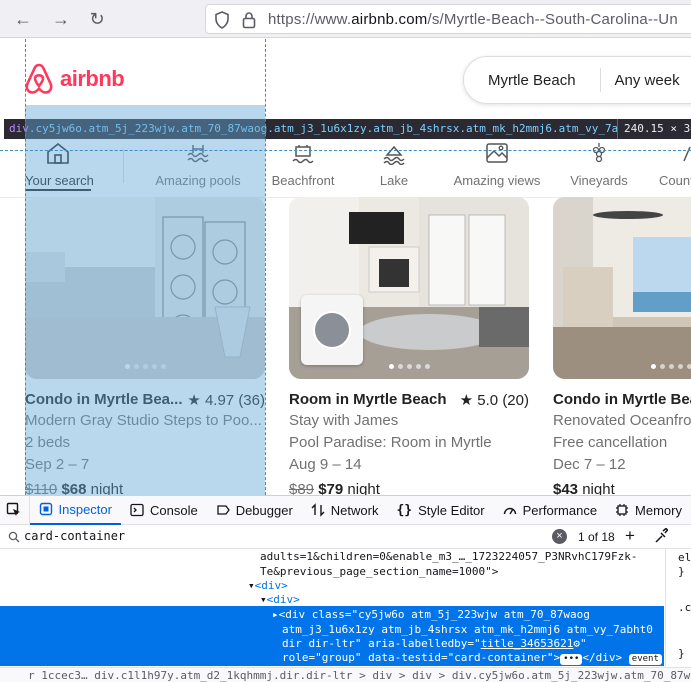 The width and height of the screenshot is (691, 682). What do you see at coordinates (59, 167) in the screenshot?
I see `category-your-search: Your search` at bounding box center [59, 167].